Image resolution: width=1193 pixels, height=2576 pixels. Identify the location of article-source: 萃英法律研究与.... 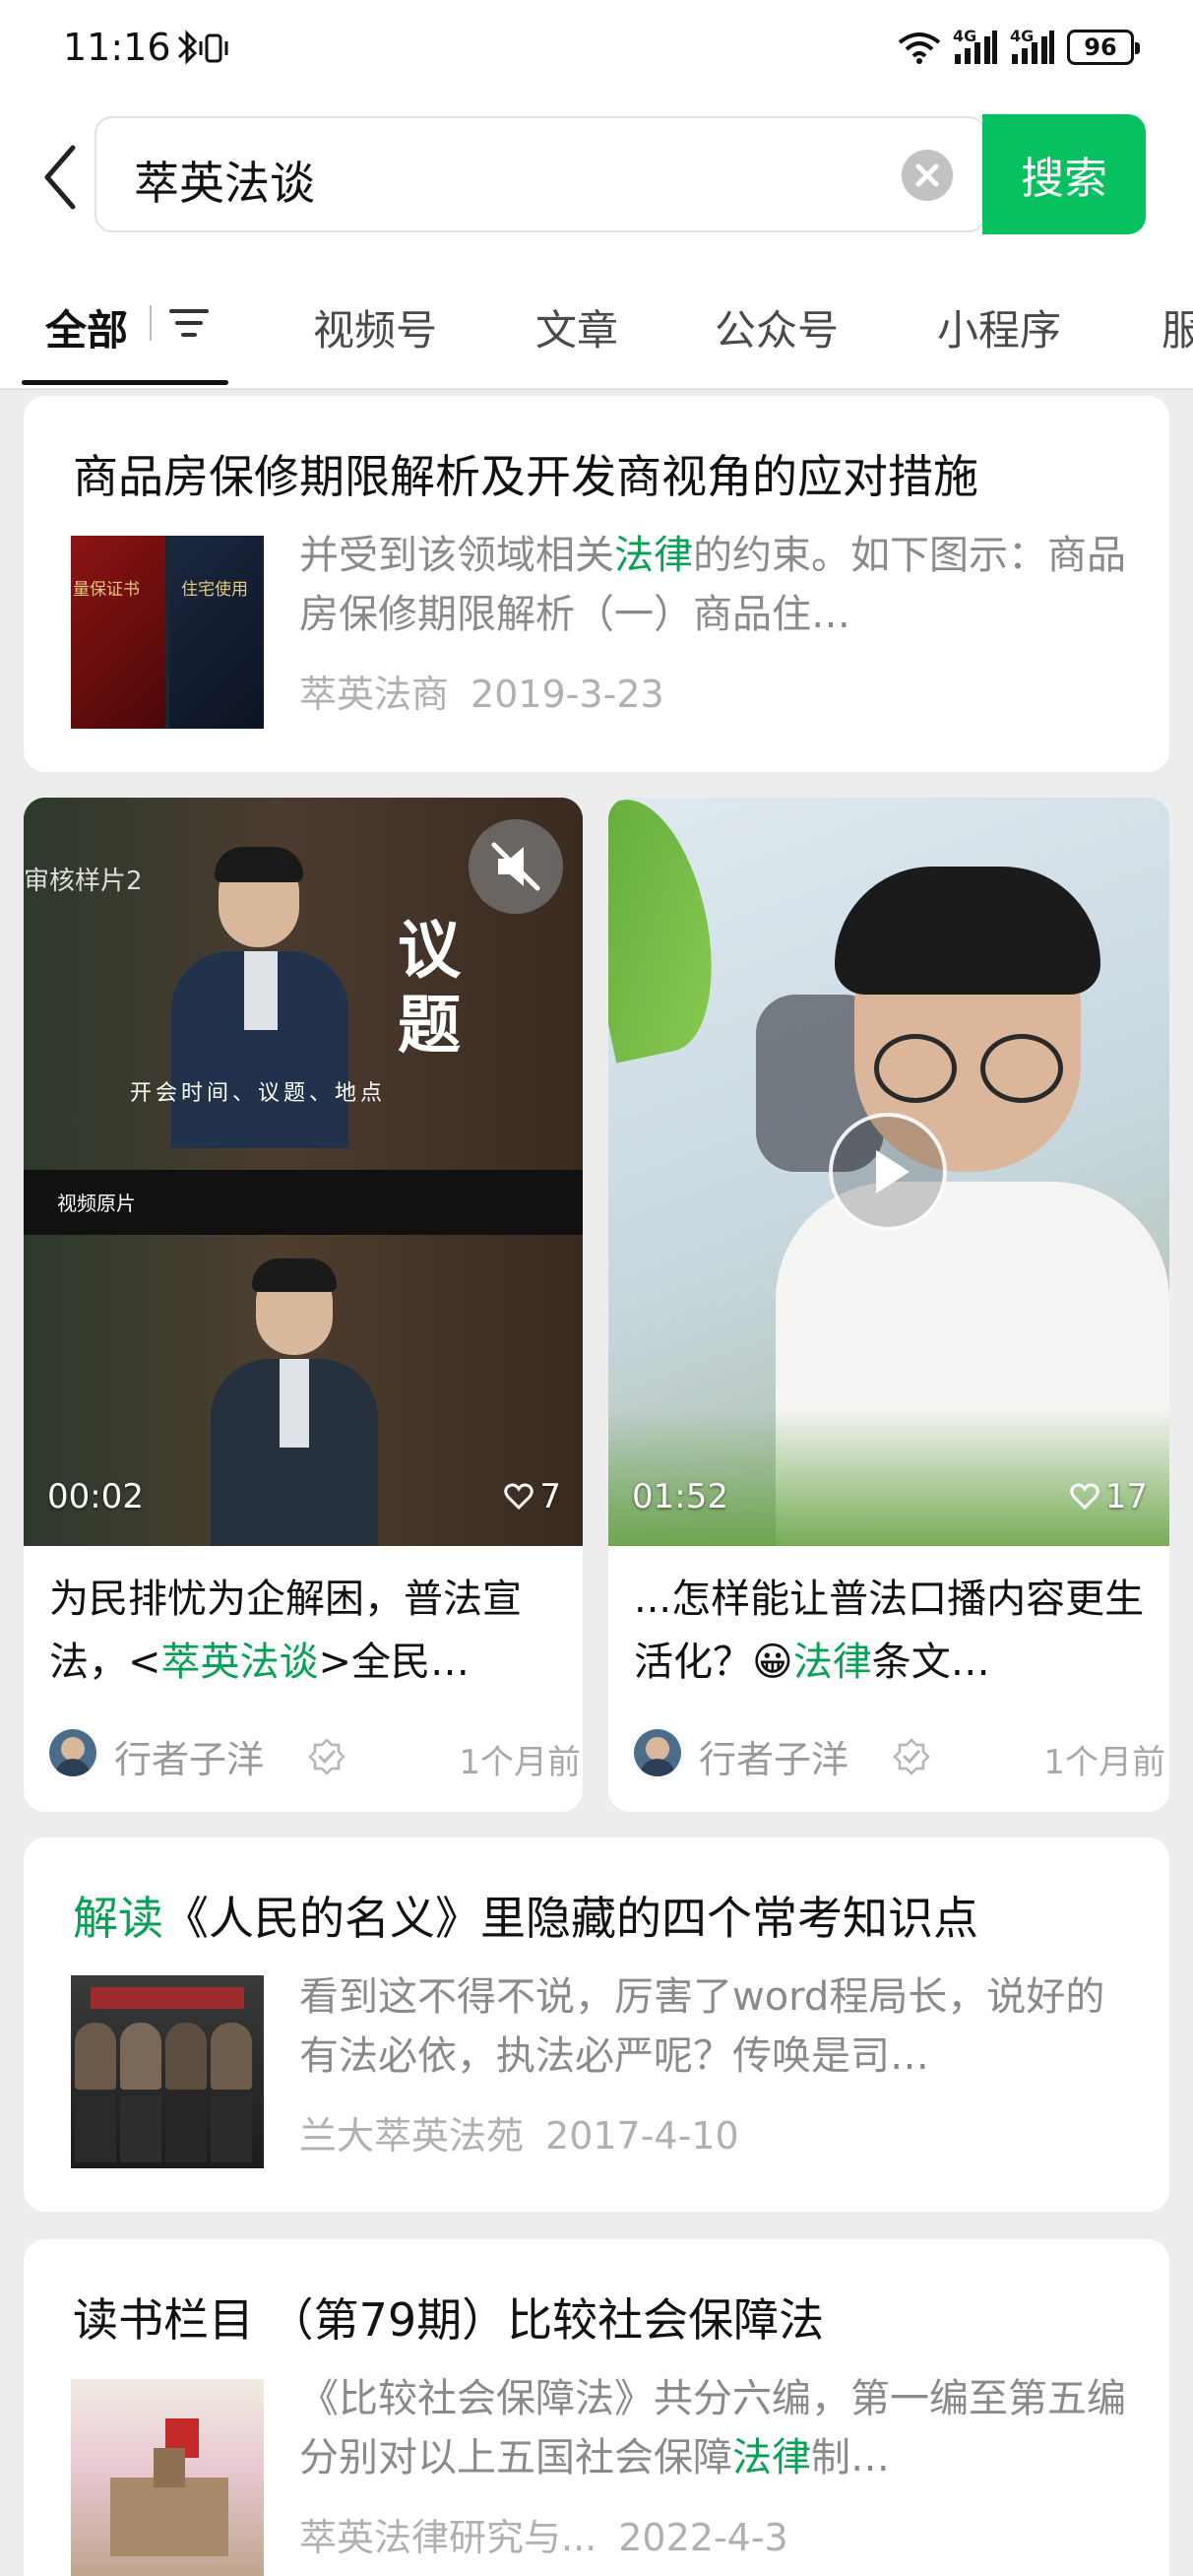
(447, 2537).